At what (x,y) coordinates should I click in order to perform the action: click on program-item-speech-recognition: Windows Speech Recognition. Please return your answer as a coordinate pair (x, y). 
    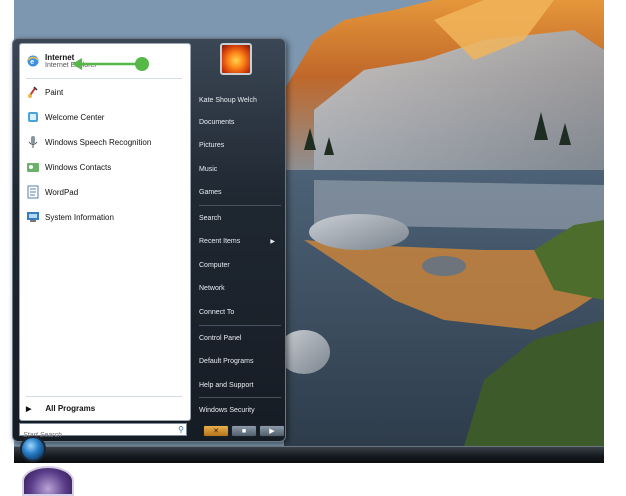
    Looking at the image, I should click on (88, 142).